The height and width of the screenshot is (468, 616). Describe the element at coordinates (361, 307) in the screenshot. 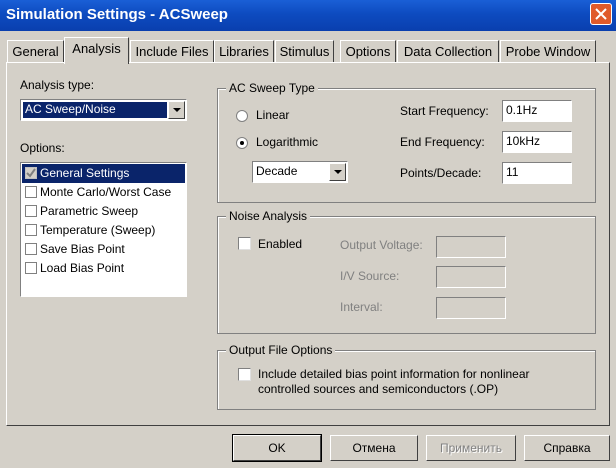

I see `interval-label: Interval:` at that location.